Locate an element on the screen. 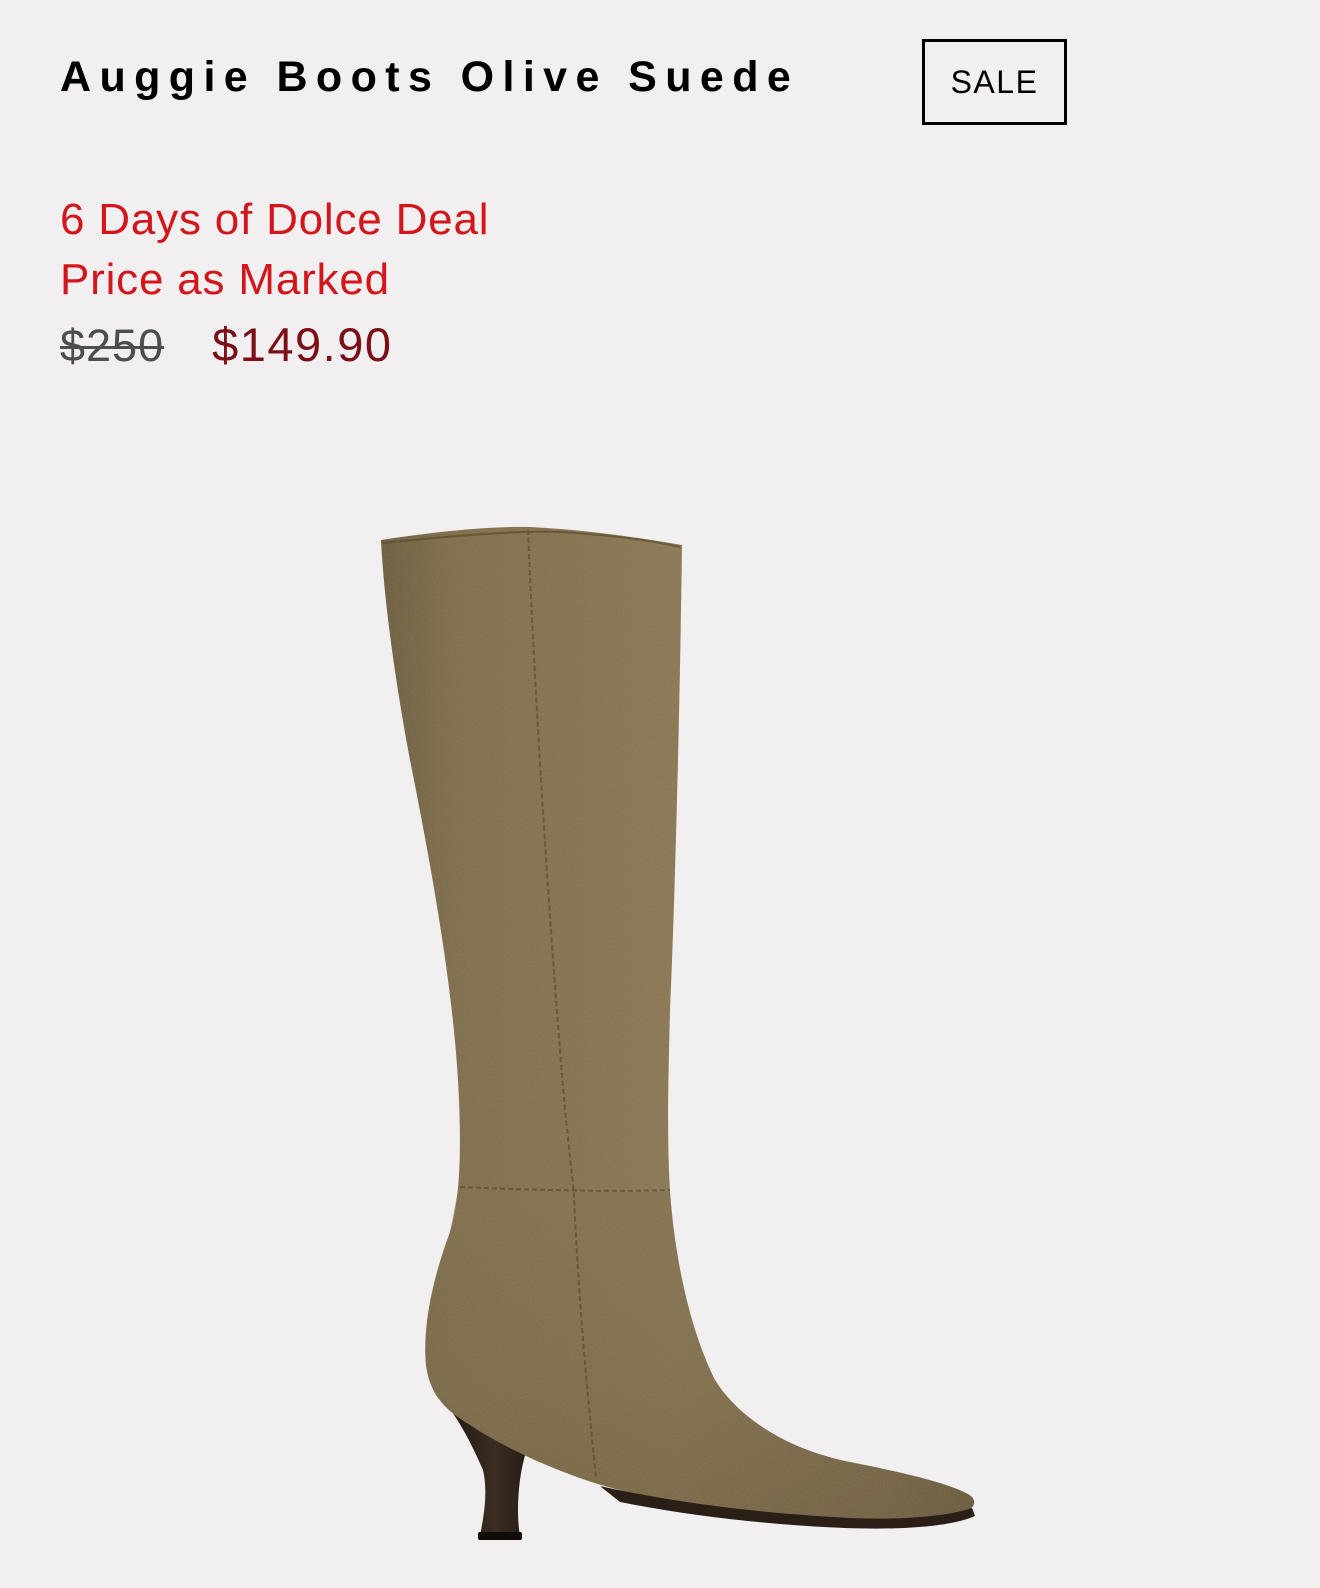  sale-badge-label: SALE is located at coordinates (994, 81).